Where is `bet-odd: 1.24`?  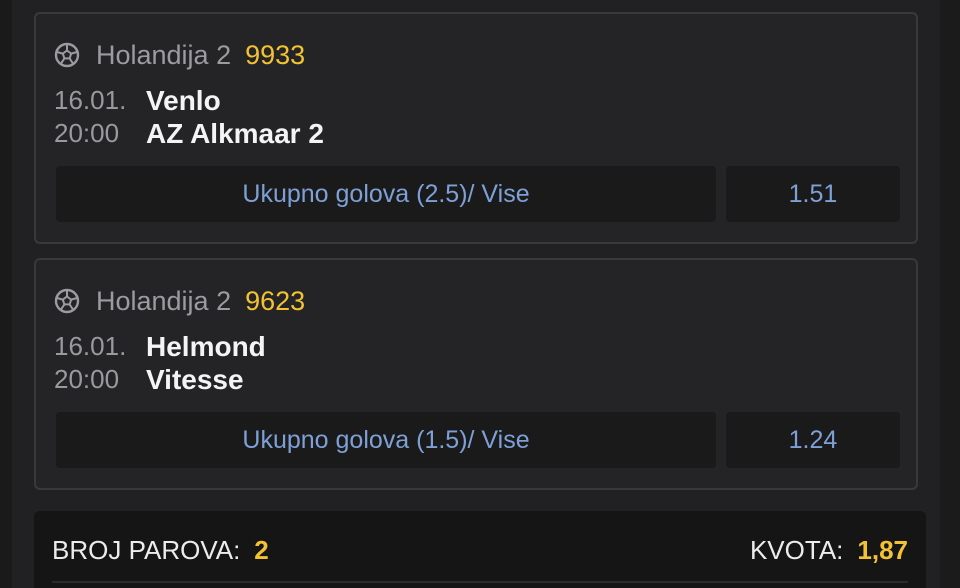
bet-odd: 1.24 is located at coordinates (813, 440).